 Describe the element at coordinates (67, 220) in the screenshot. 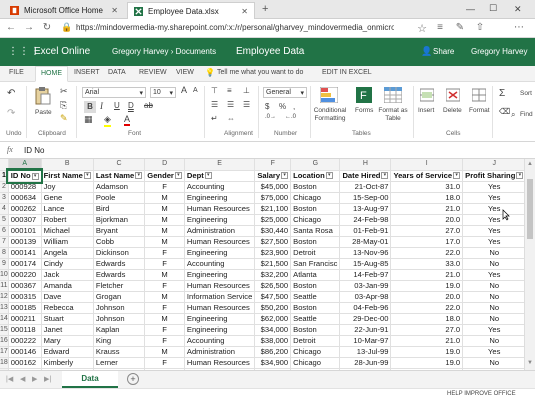

I see `table-cell: Robert` at that location.